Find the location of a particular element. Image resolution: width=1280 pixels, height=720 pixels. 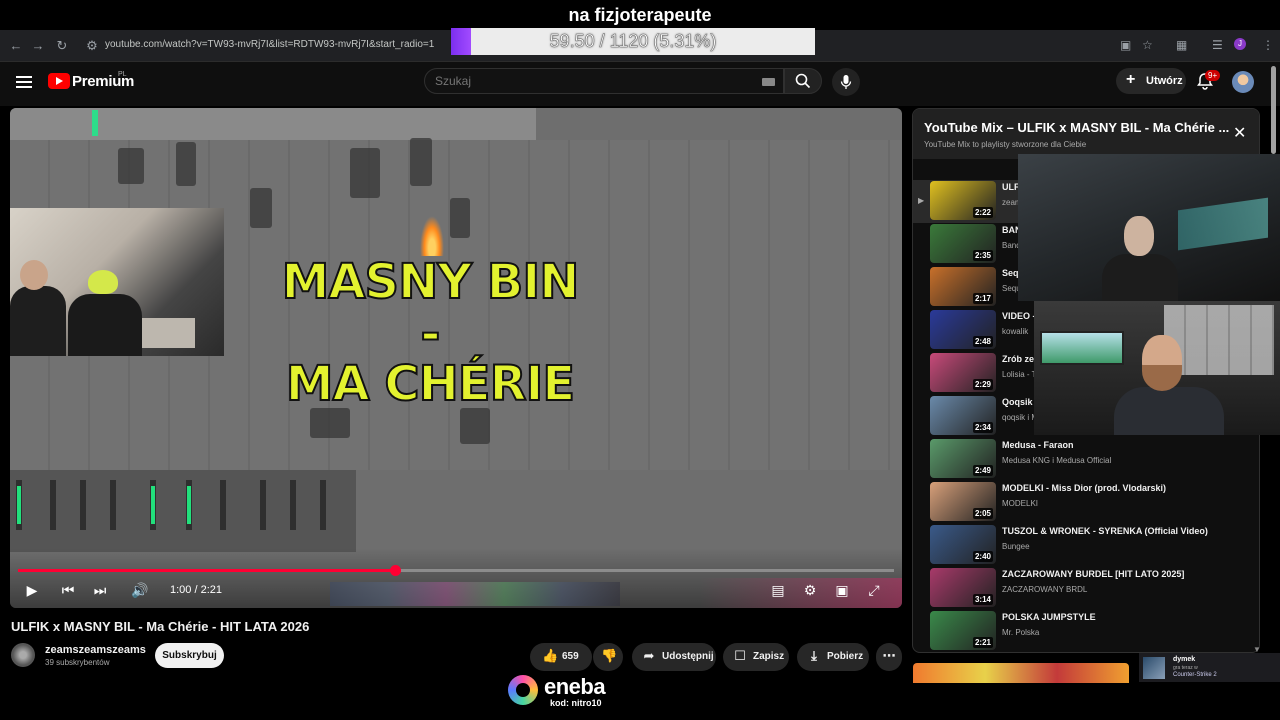

video-thumbnail: 2:34 is located at coordinates (963, 415).